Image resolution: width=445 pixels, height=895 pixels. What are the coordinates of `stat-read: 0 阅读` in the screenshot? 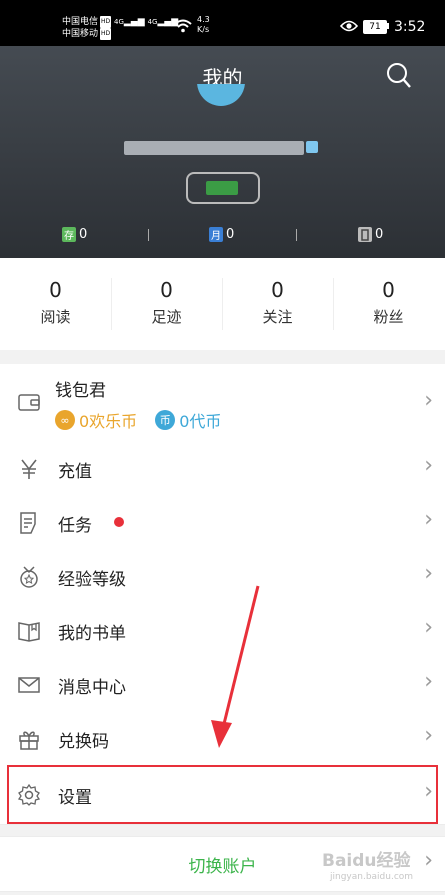 It's located at (55, 302).